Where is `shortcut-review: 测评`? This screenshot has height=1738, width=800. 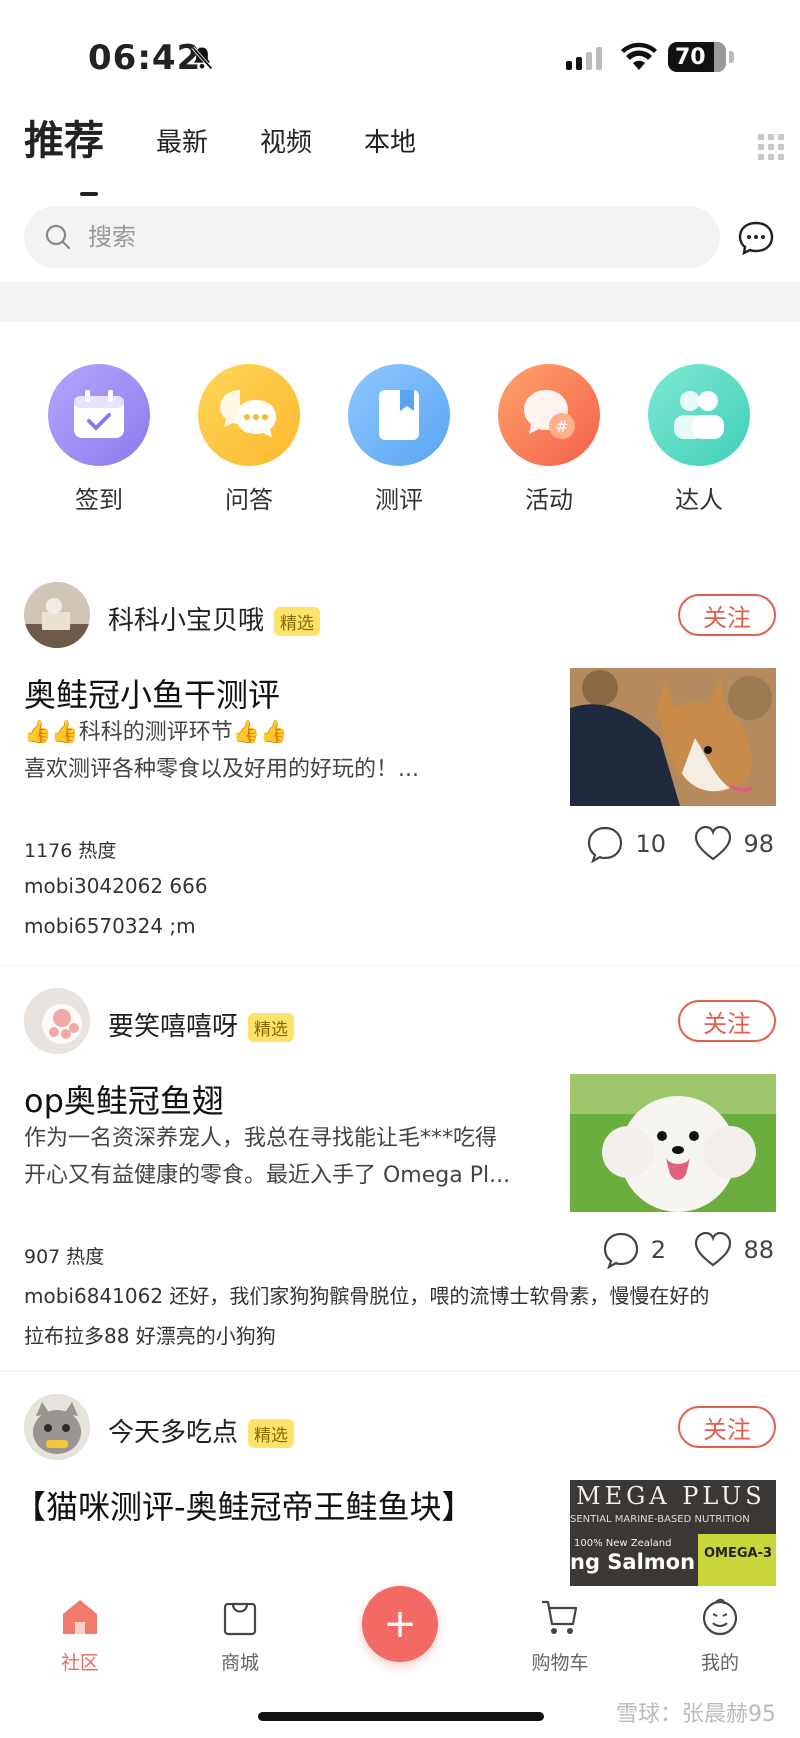
shortcut-review: 测评 is located at coordinates (399, 439).